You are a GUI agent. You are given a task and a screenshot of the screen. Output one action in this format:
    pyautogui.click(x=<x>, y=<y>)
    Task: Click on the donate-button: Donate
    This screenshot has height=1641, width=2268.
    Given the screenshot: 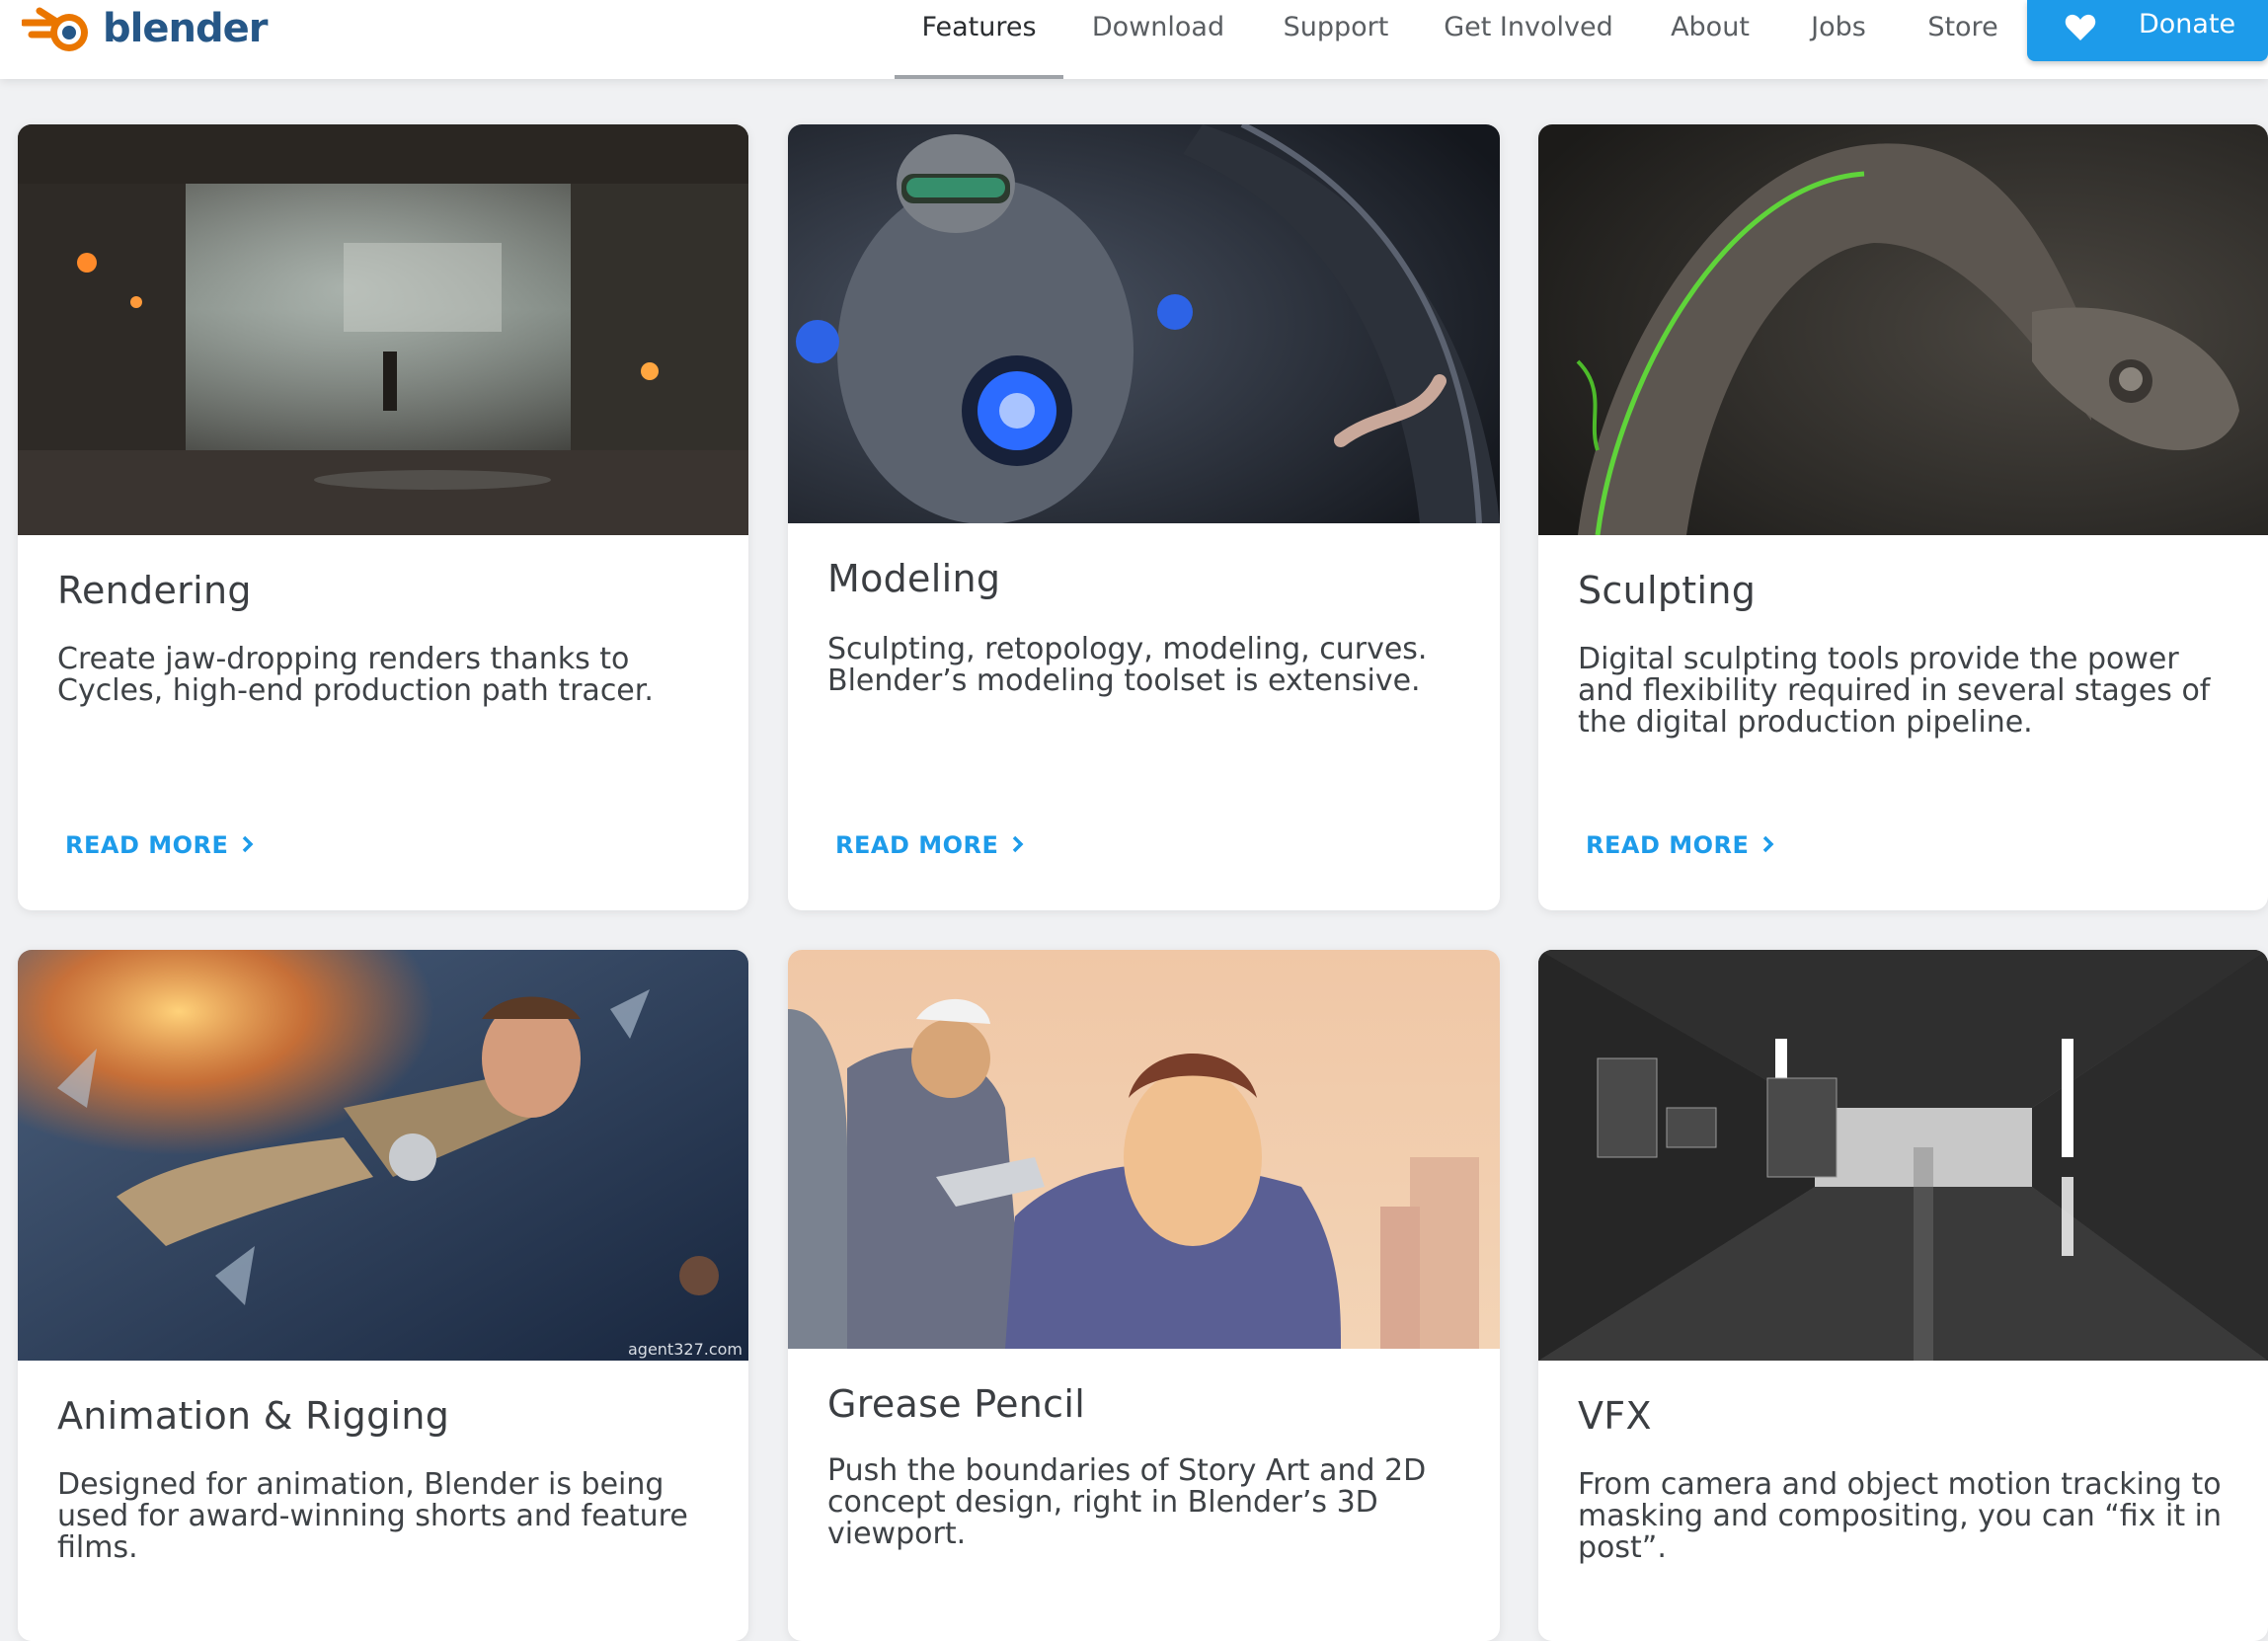 What is the action you would take?
    pyautogui.click(x=2147, y=30)
    